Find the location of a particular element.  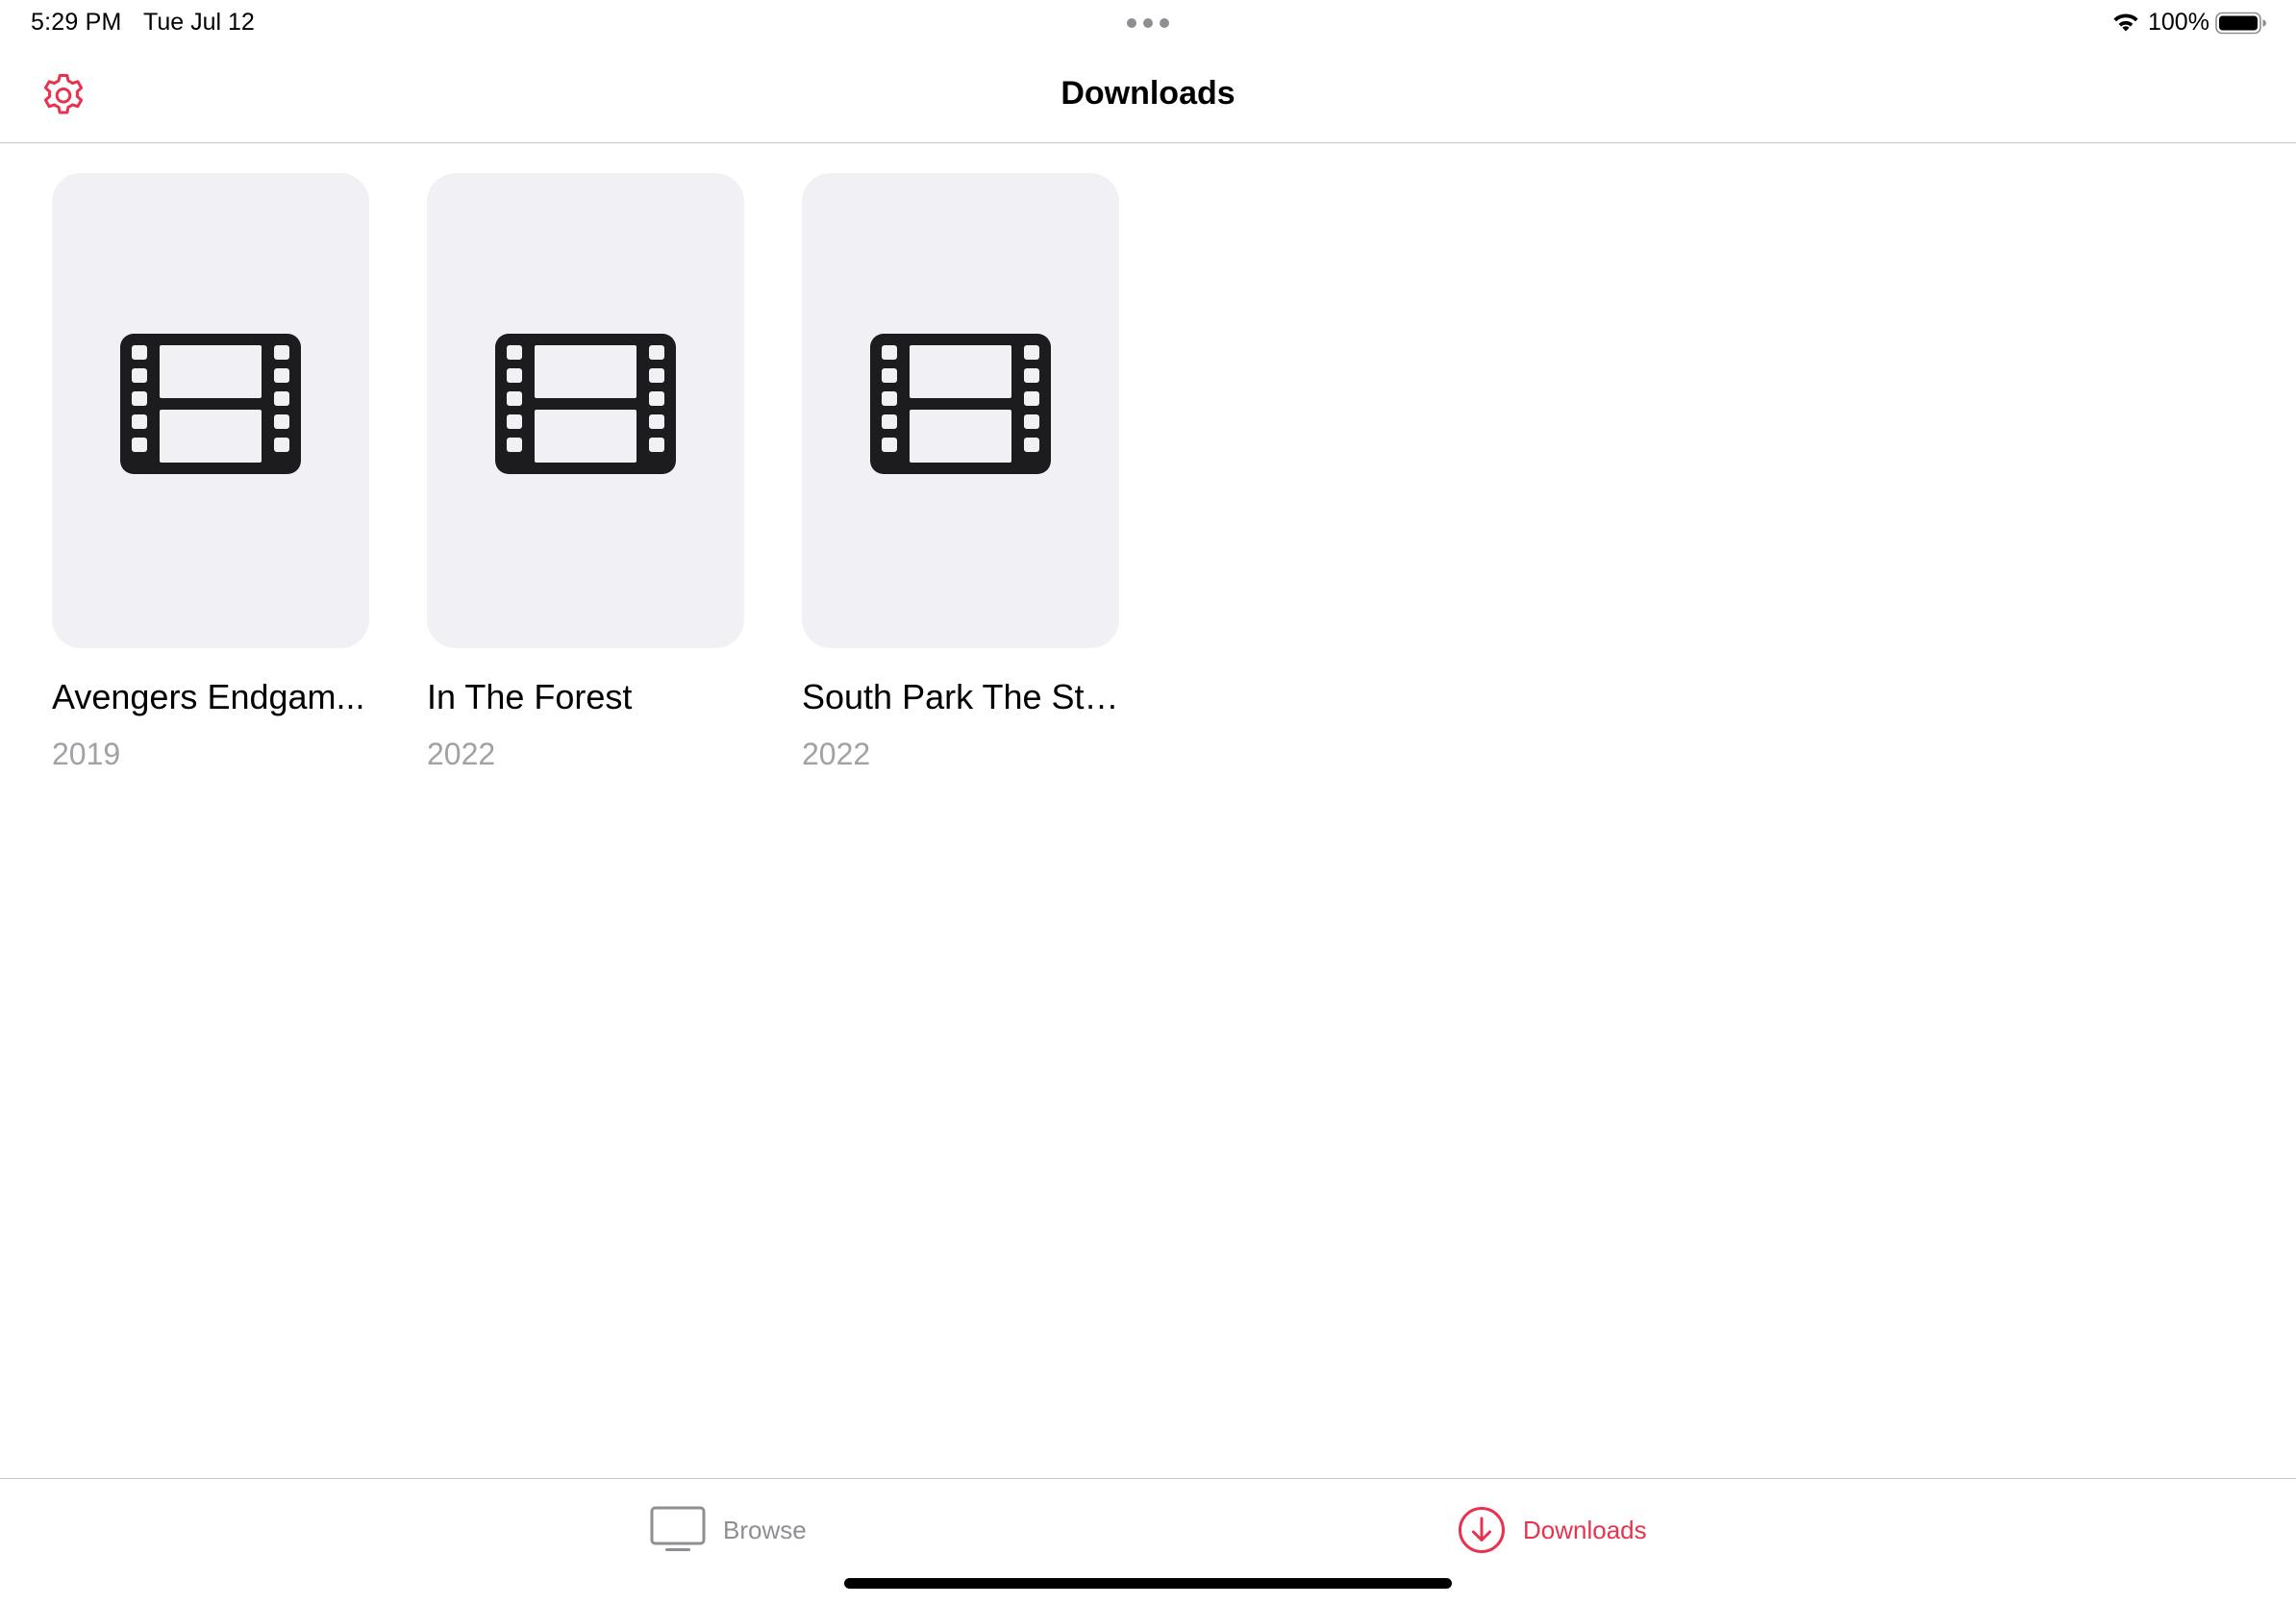

status-bar: 5:29 PM Tue Jul 12 100% is located at coordinates (1148, 23).